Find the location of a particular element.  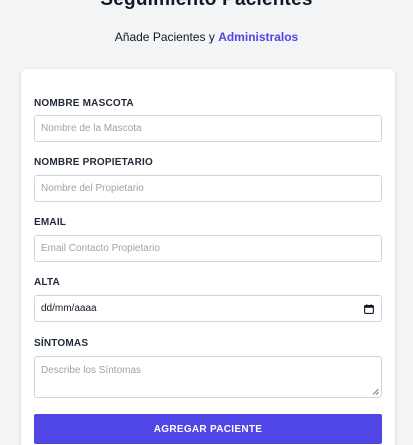

pet-name-label: NOMBRE MASCOTA is located at coordinates (84, 103).